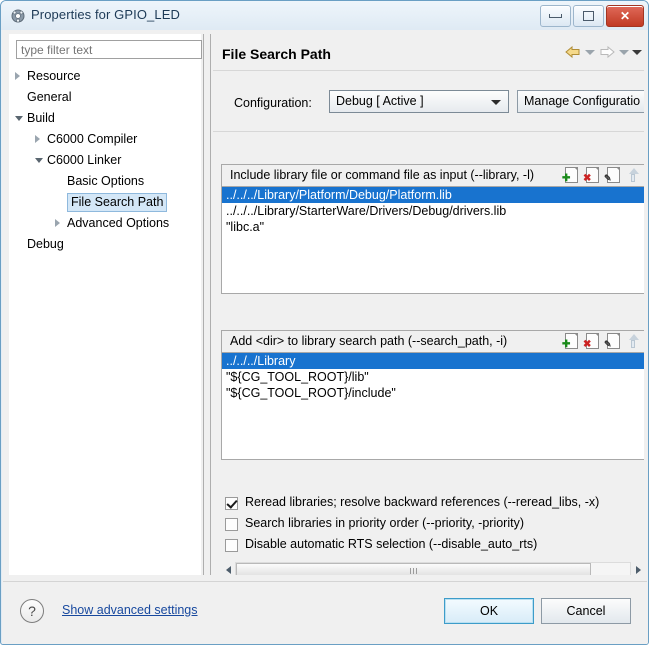  What do you see at coordinates (428, 131) in the screenshot?
I see `configuration-separator` at bounding box center [428, 131].